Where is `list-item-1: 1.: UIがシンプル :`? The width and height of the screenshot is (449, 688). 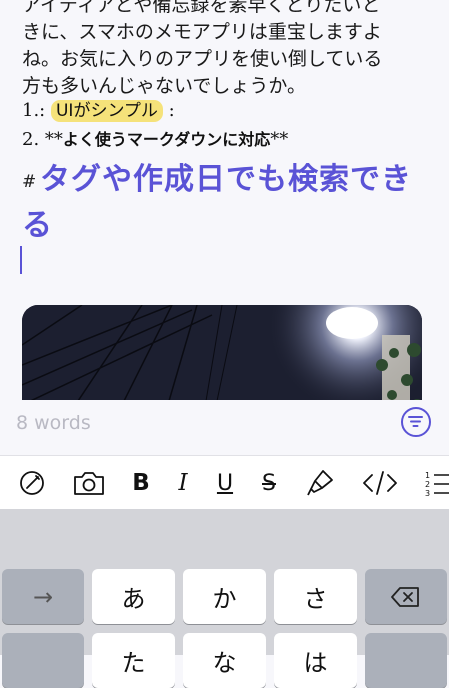
list-item-1: 1.: UIがシンプル : is located at coordinates (98, 109).